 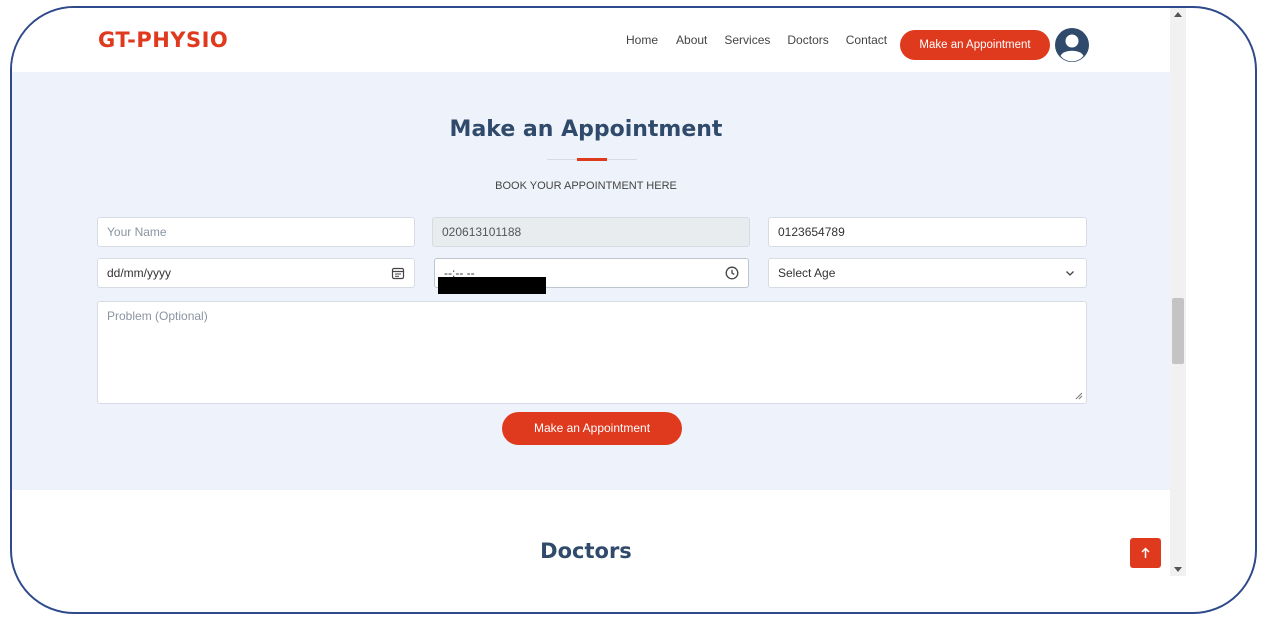 I want to click on nav-about: About, so click(x=691, y=40).